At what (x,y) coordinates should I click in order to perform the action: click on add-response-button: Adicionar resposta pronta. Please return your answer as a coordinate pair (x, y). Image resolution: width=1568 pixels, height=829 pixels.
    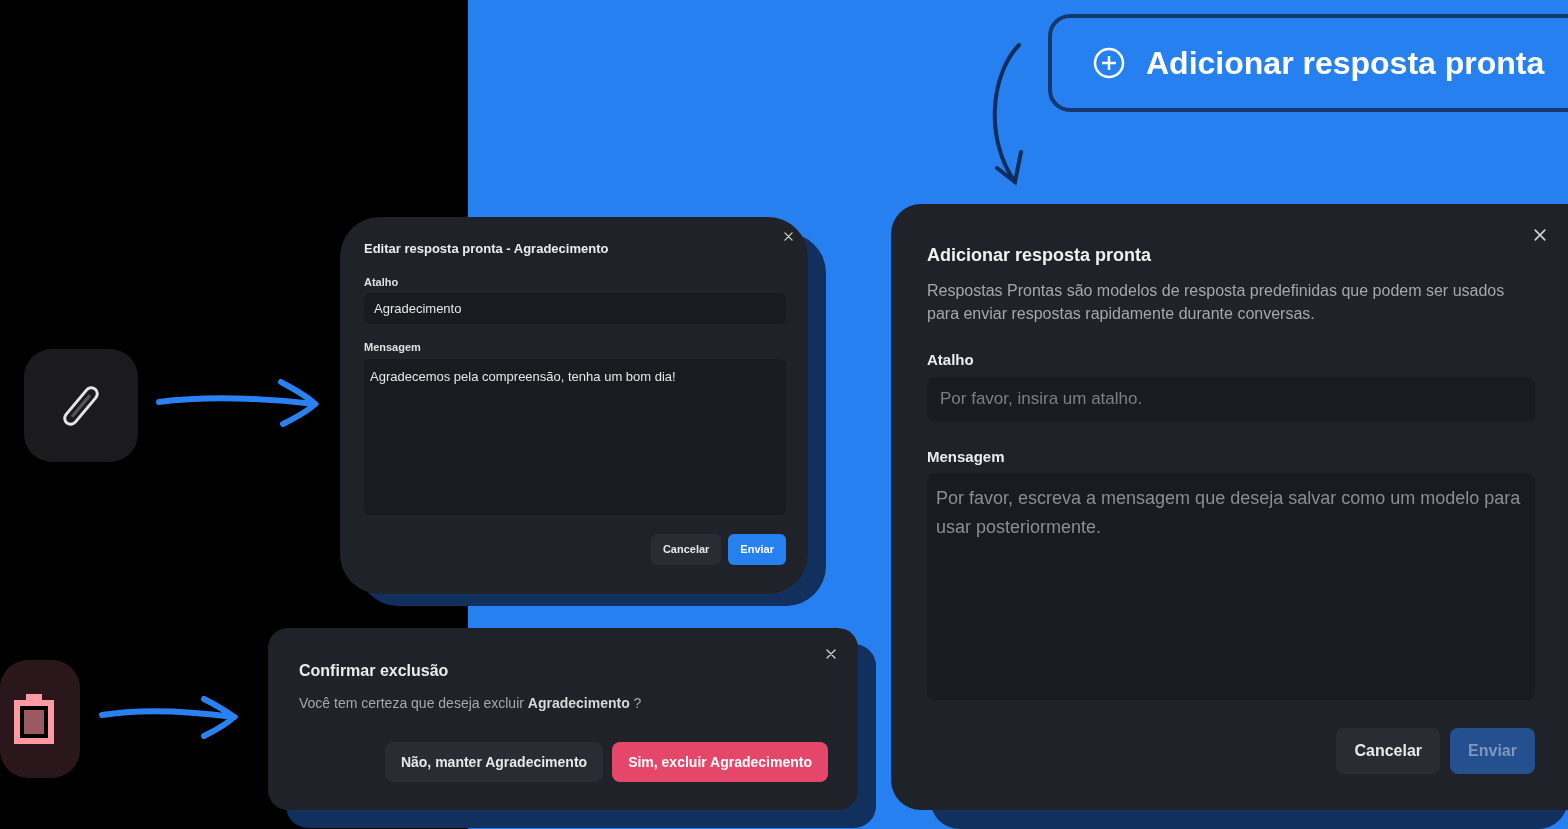
    Looking at the image, I should click on (1308, 63).